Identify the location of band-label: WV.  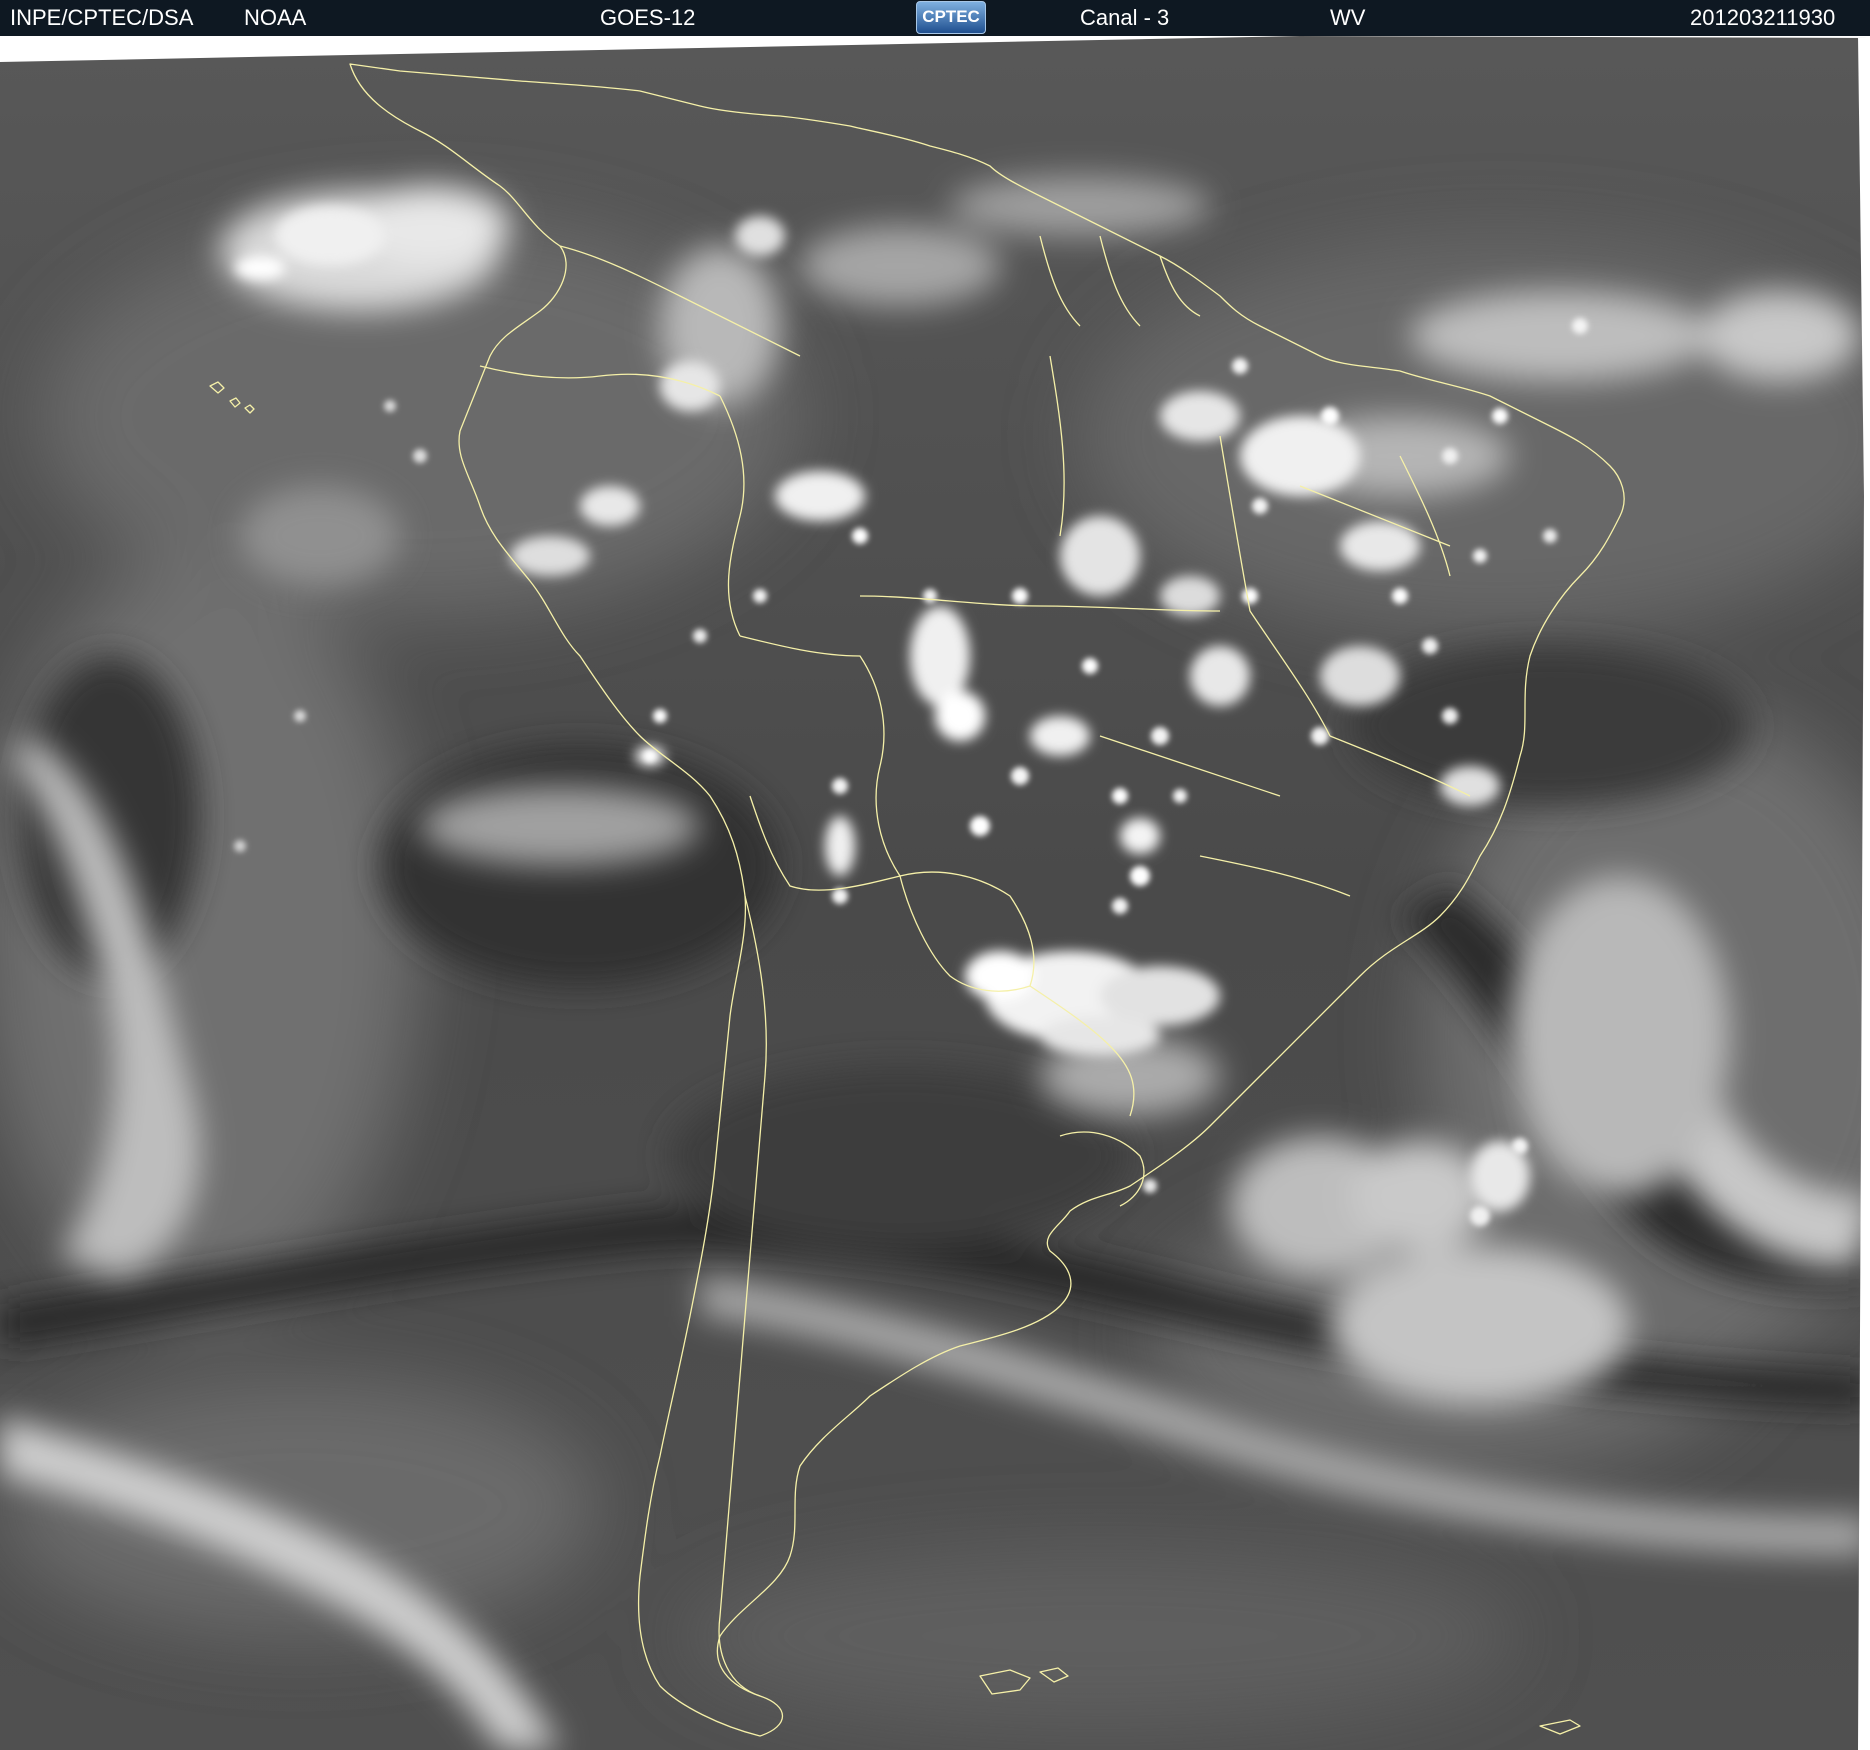
(1348, 17).